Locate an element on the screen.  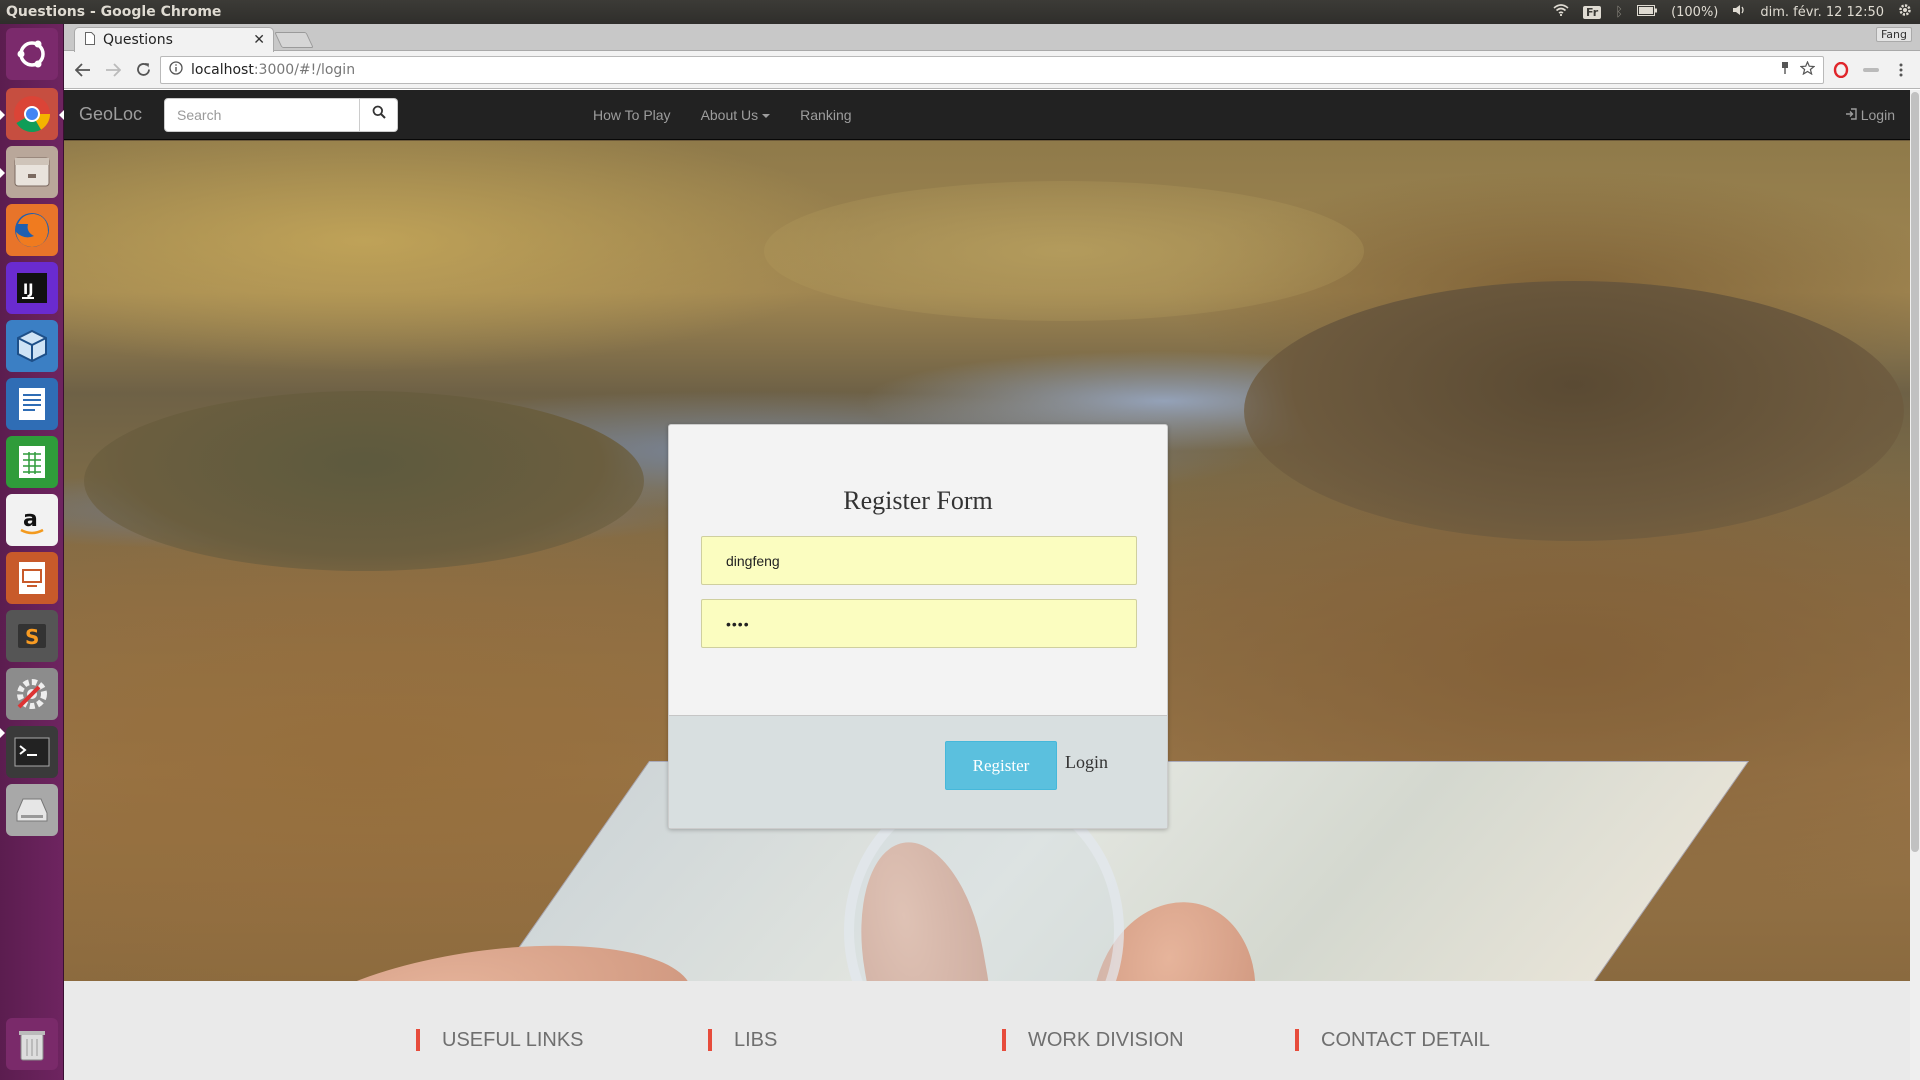
nav-login: Login is located at coordinates (1877, 115).